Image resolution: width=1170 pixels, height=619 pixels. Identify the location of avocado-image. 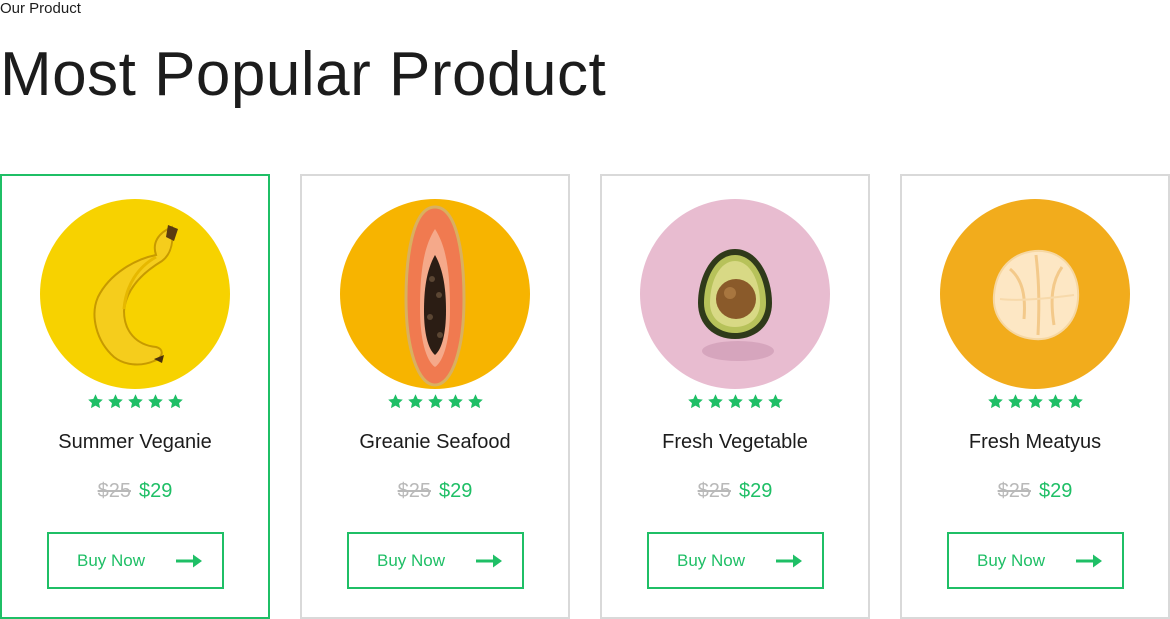
(735, 294).